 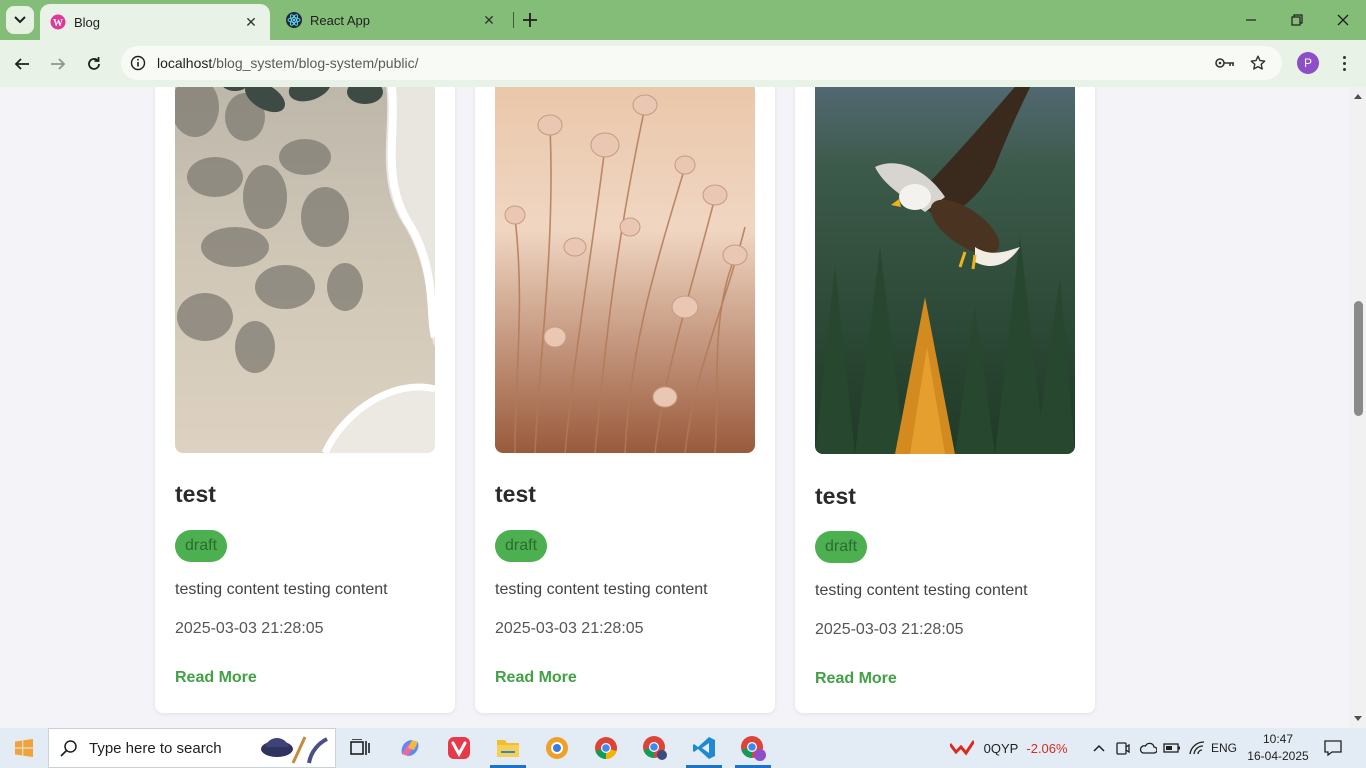 I want to click on task-view-icon, so click(x=360, y=747).